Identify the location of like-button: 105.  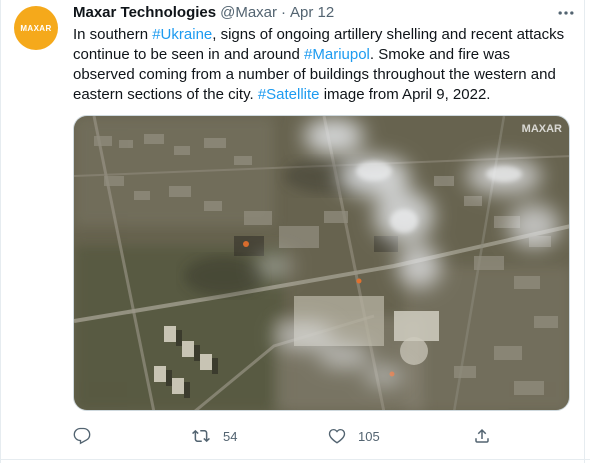
(354, 436).